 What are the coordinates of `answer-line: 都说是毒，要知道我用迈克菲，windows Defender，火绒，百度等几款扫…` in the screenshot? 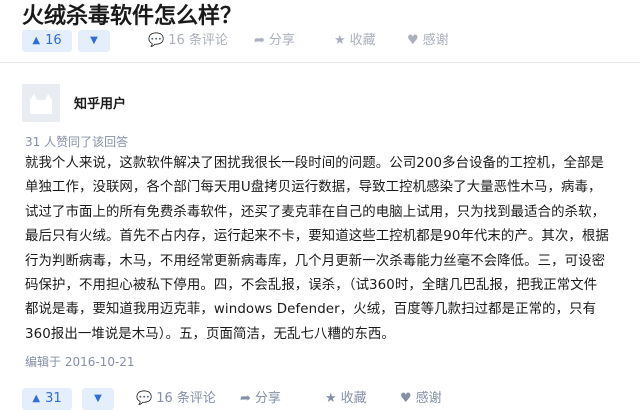 It's located at (311, 310).